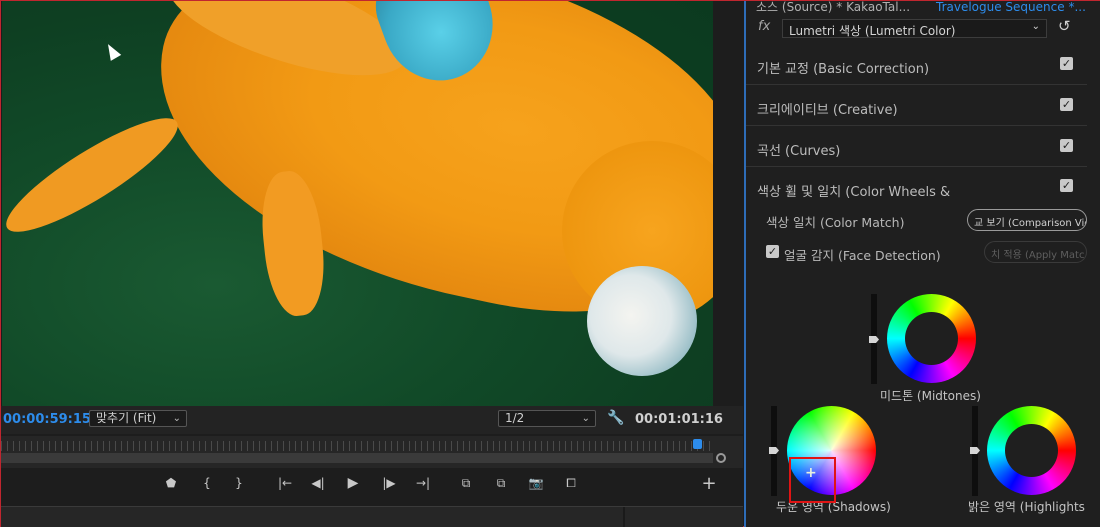 The height and width of the screenshot is (527, 1100). I want to click on effect-select: Lumetri 색상 (Lumetri Color) ⌄, so click(914, 28).